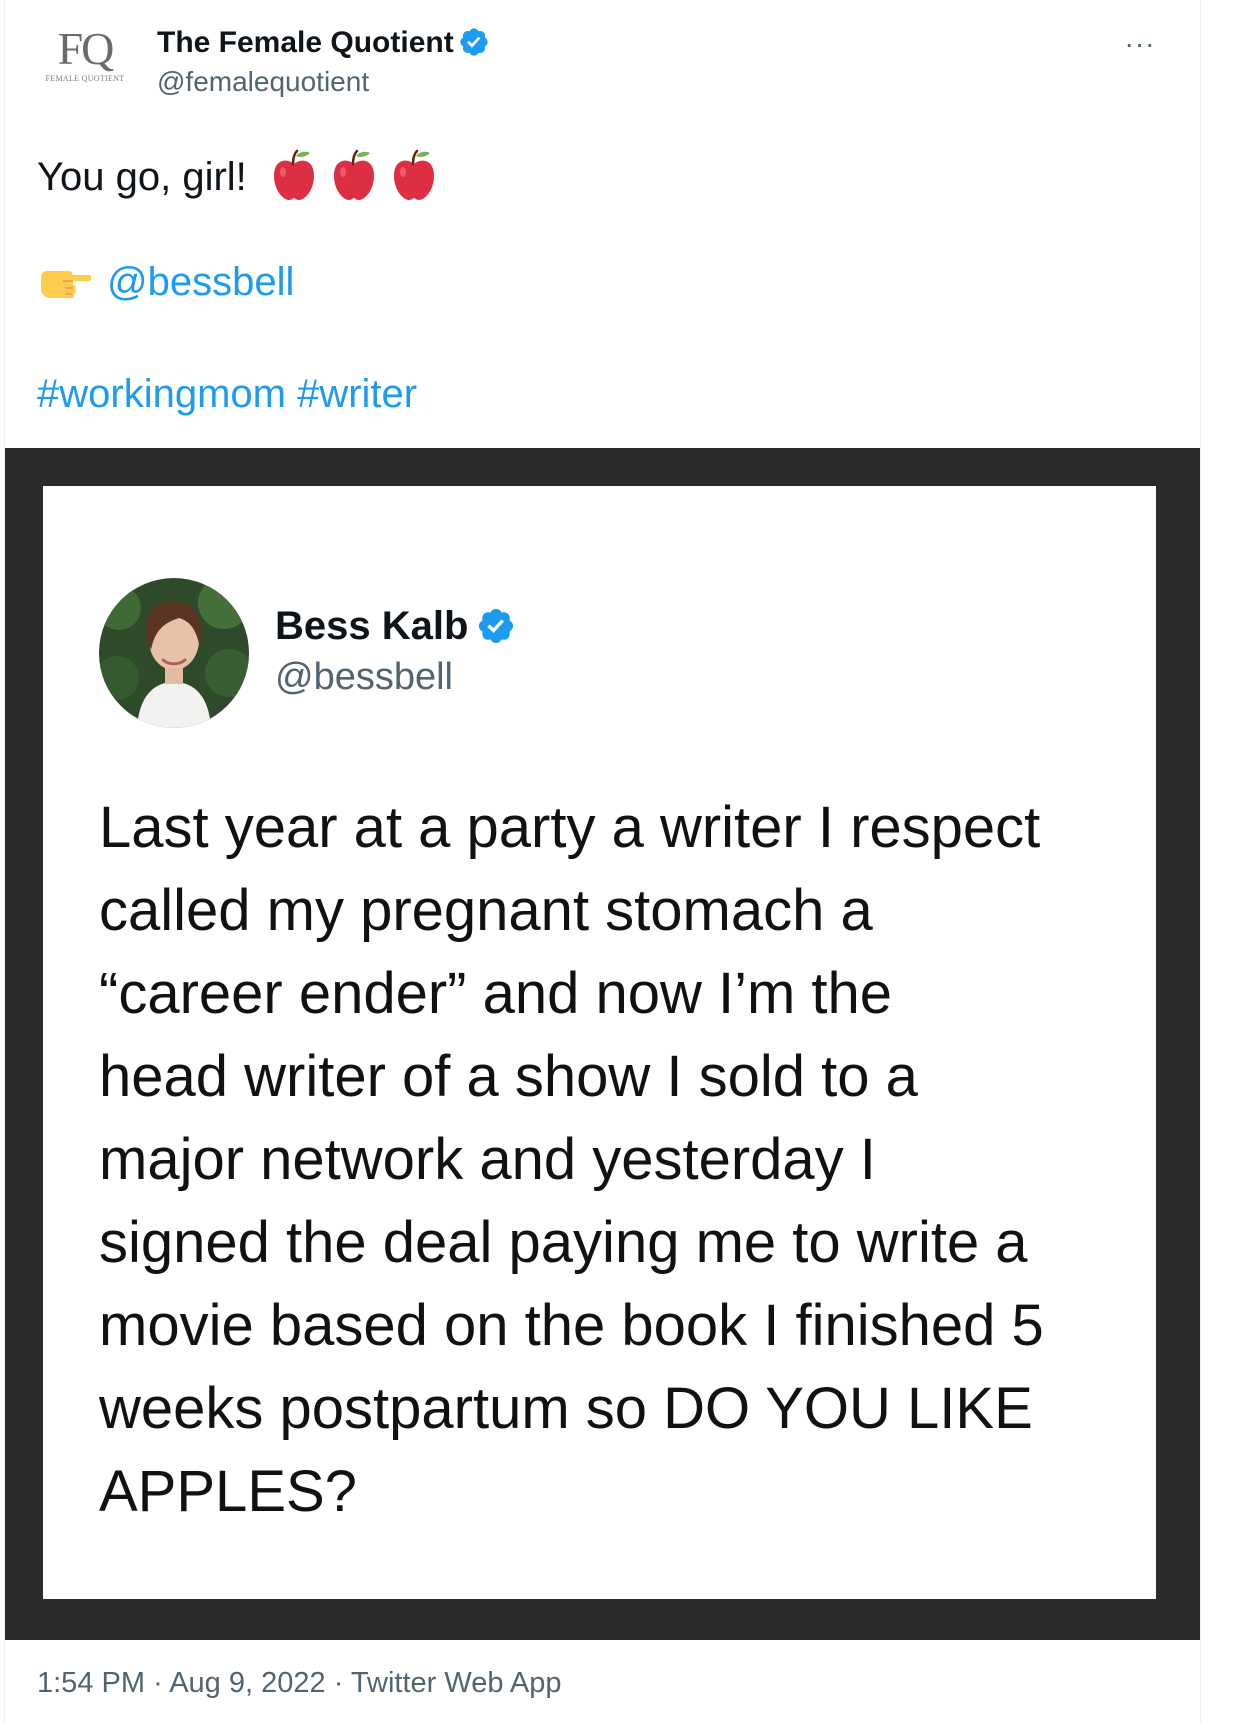 The height and width of the screenshot is (1724, 1244). I want to click on author-name-text: The Female Quotient, so click(305, 42).